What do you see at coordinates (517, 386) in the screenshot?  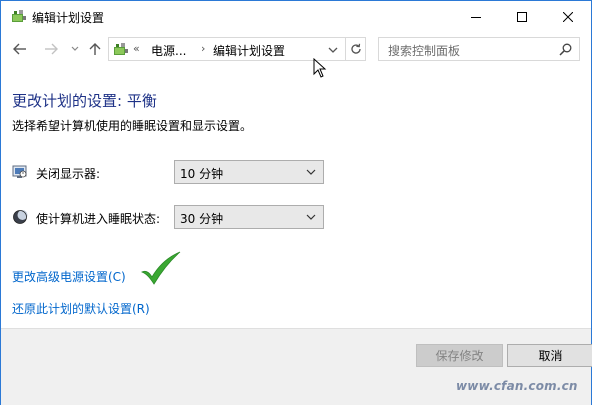 I see `watermark-text: www.cfan.com.cn` at bounding box center [517, 386].